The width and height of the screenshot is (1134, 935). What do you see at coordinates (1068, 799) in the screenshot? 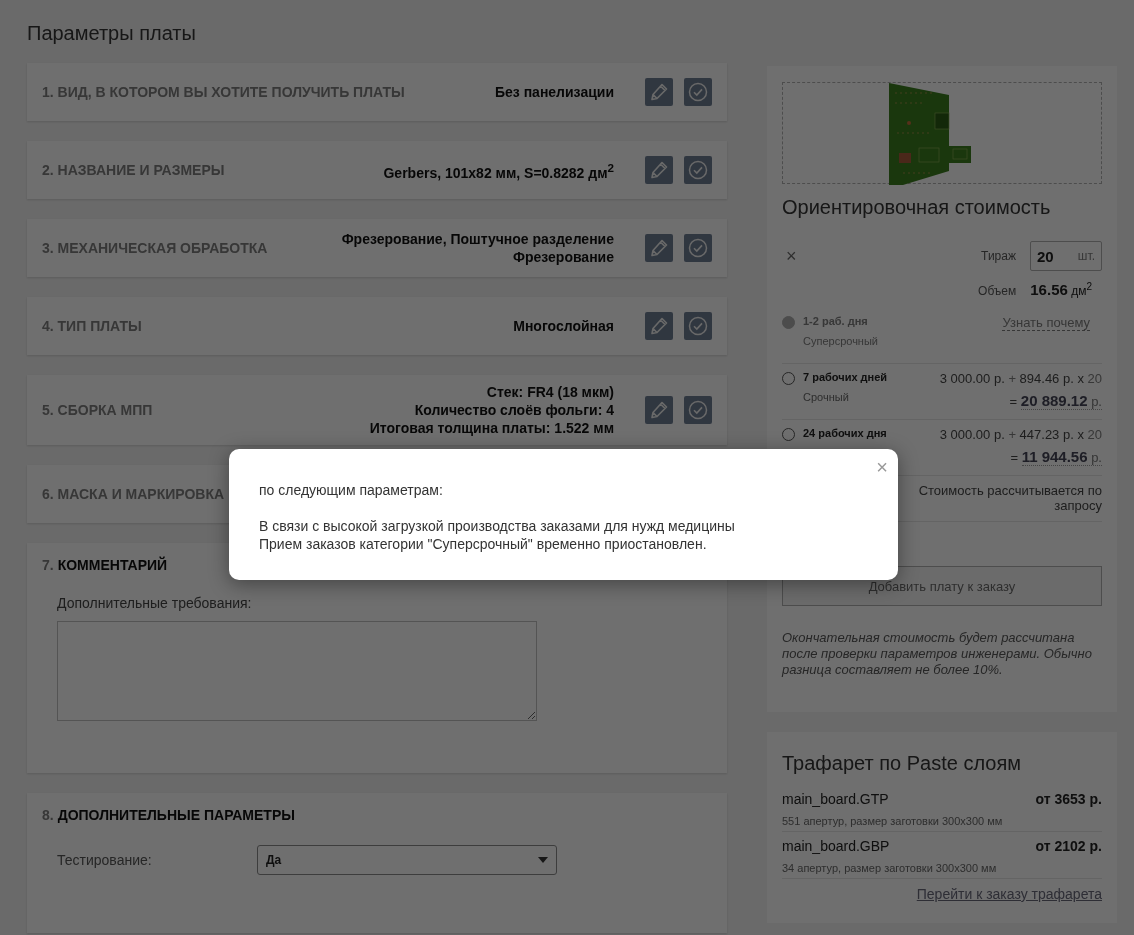
I see `stencil-price: от 3653 р.` at bounding box center [1068, 799].